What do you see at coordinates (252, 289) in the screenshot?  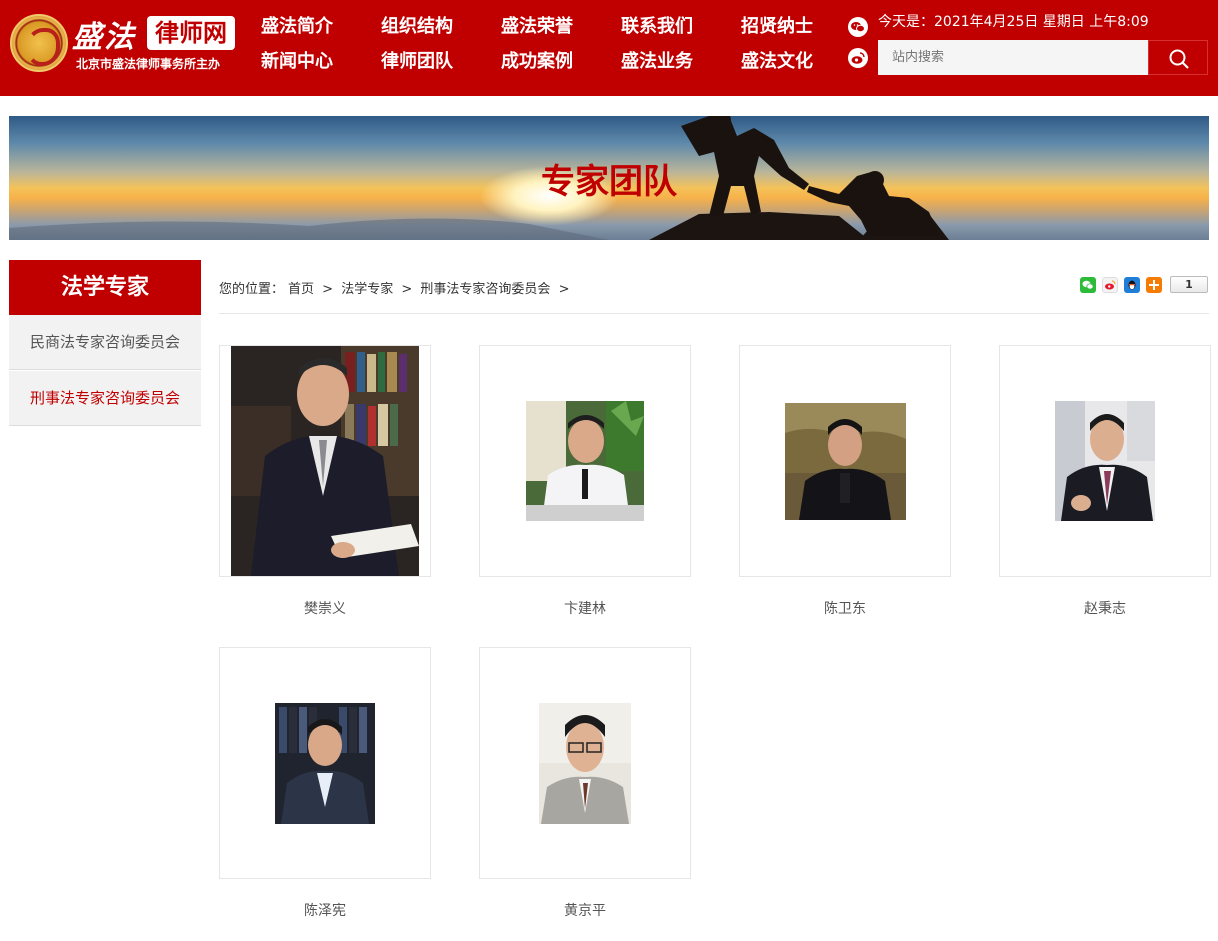 I see `breadcrumb-prefix: 您的位置：` at bounding box center [252, 289].